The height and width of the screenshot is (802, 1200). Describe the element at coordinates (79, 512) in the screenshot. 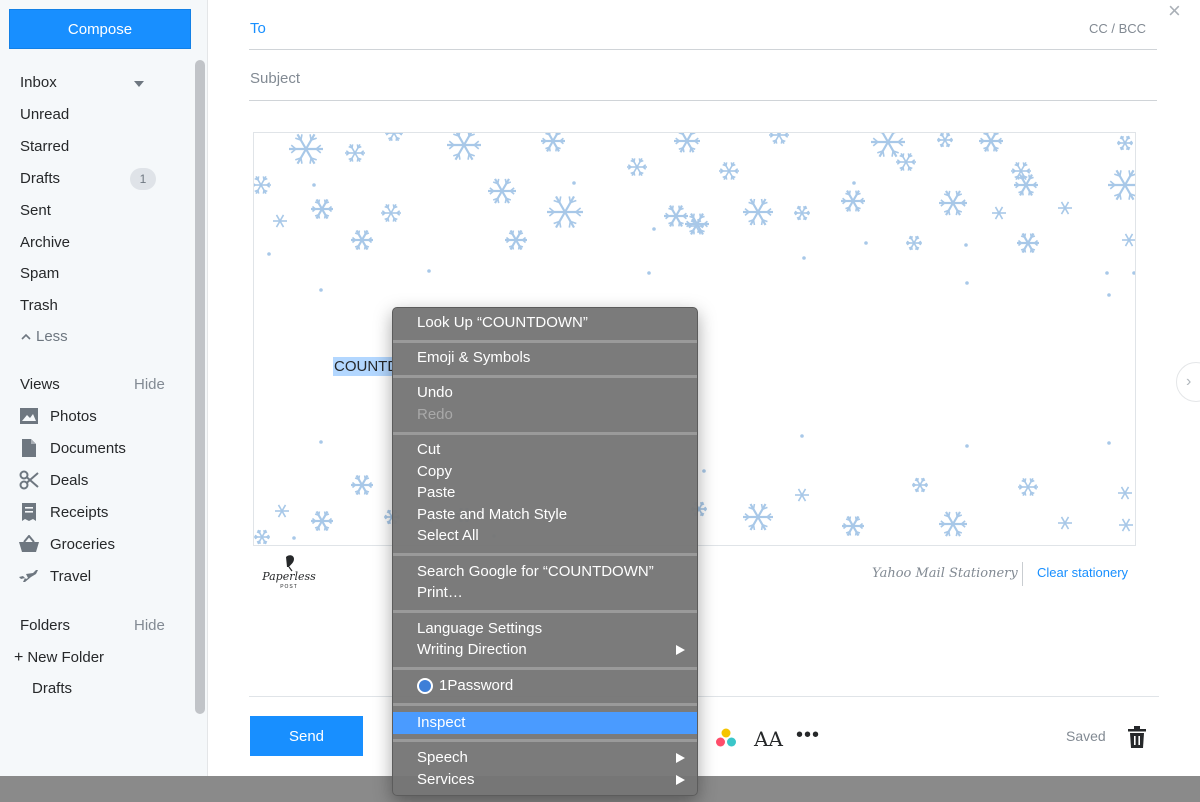

I see `sidebar-item-label: Receipts` at that location.